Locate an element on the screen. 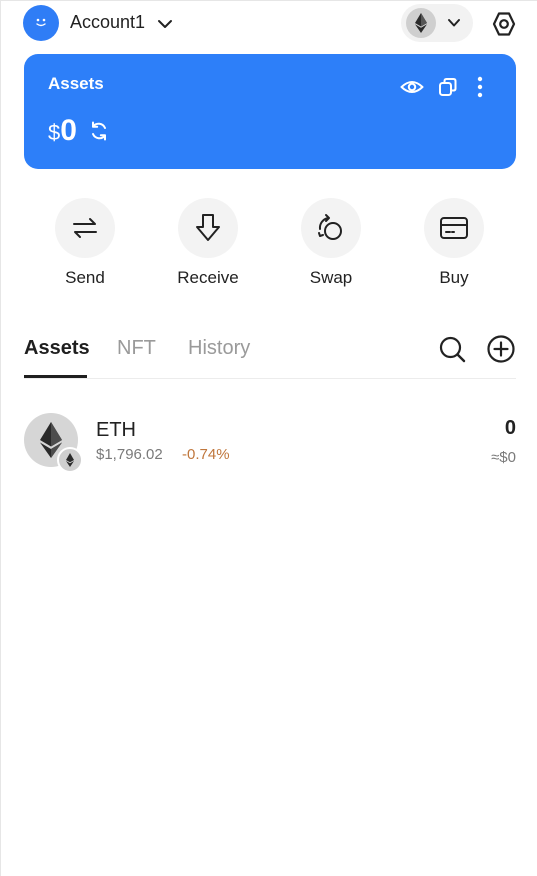 This screenshot has width=537, height=876. eye-icon is located at coordinates (412, 87).